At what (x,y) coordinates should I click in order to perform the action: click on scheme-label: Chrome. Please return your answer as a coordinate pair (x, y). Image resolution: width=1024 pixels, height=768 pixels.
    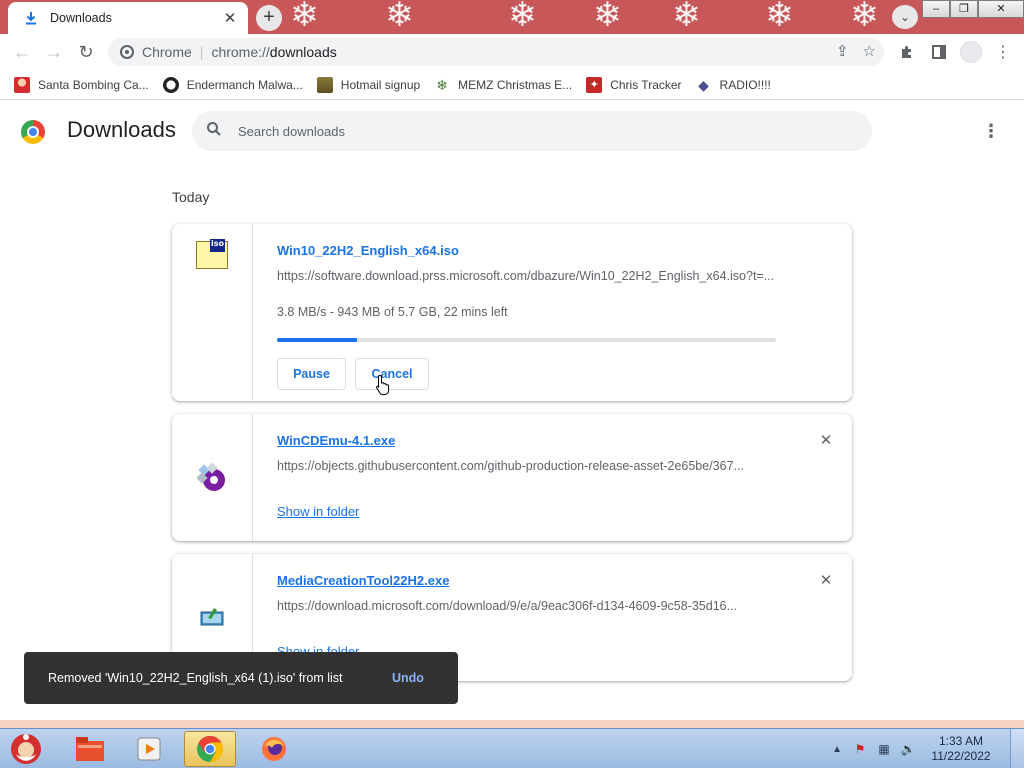
    Looking at the image, I should click on (167, 52).